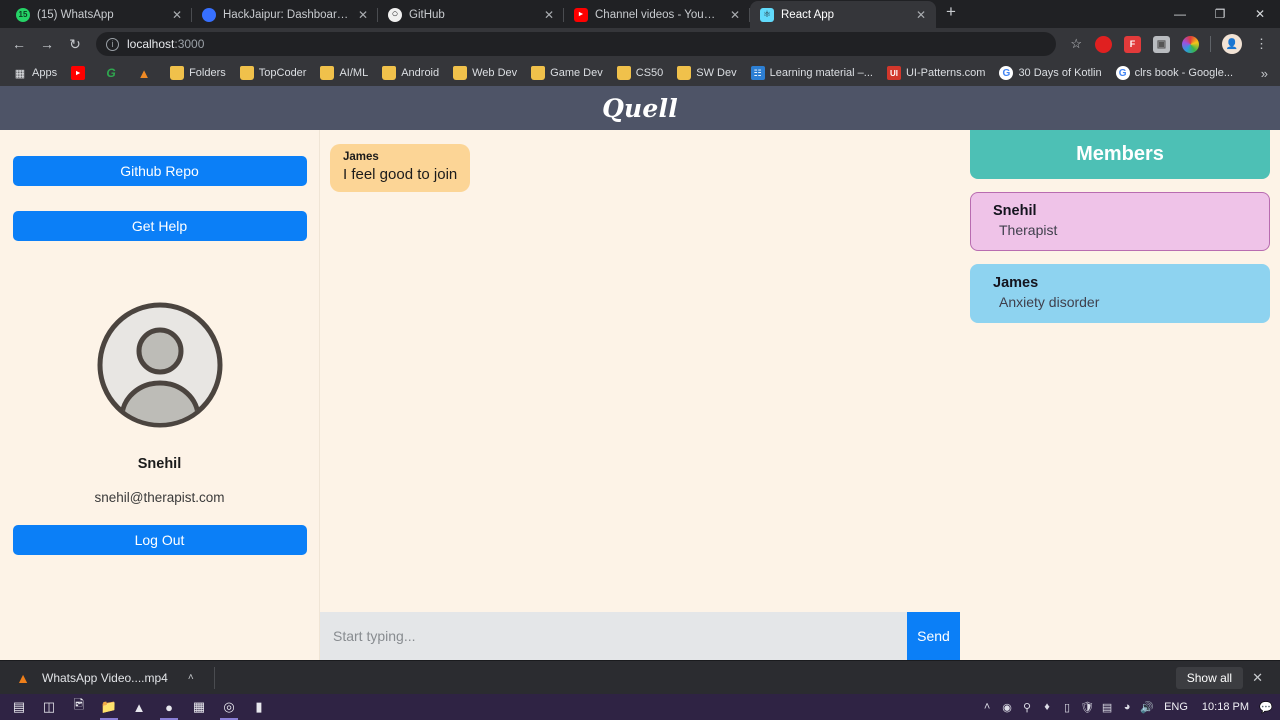 The image size is (1280, 720). What do you see at coordinates (35, 73) in the screenshot?
I see `bookmark-apps: ▦ Apps` at bounding box center [35, 73].